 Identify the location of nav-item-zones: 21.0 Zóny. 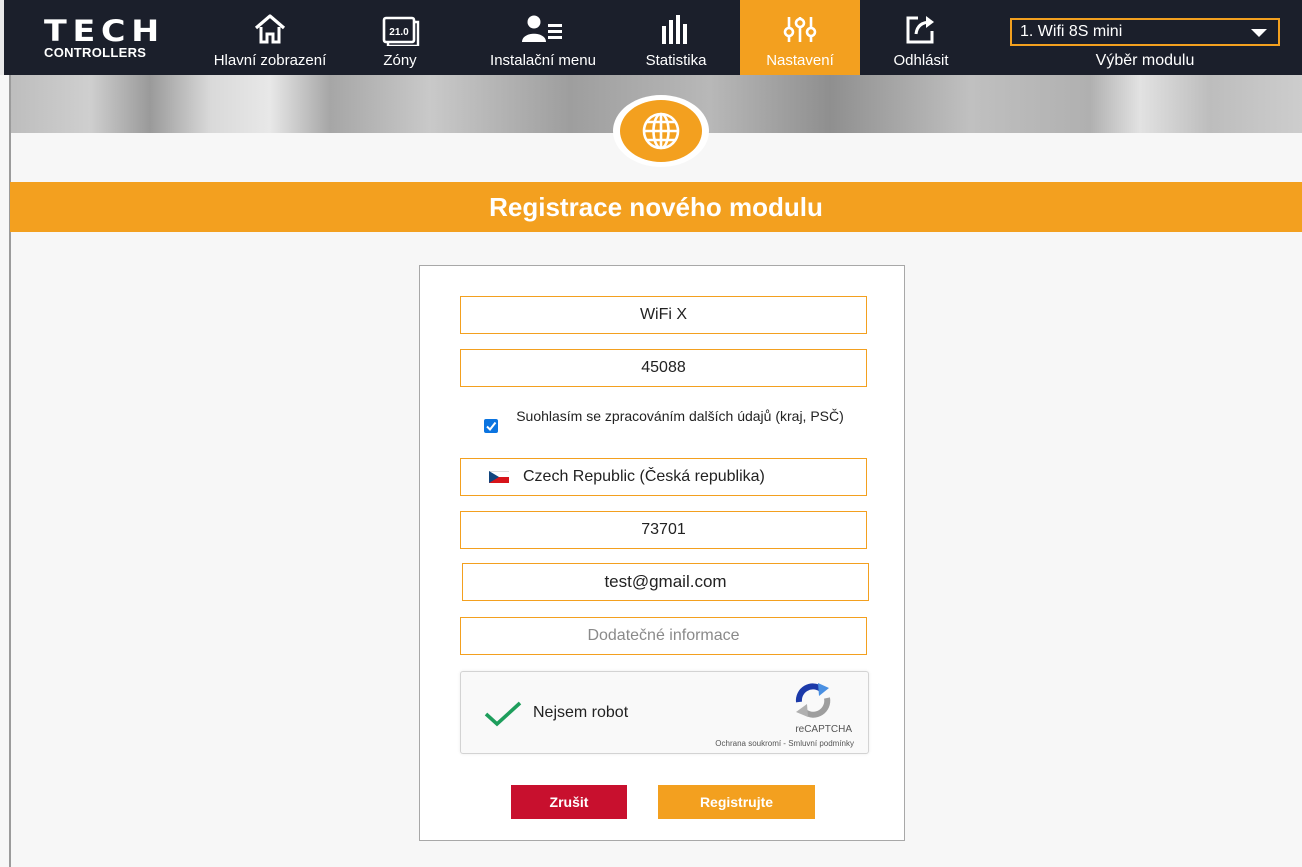
(400, 37).